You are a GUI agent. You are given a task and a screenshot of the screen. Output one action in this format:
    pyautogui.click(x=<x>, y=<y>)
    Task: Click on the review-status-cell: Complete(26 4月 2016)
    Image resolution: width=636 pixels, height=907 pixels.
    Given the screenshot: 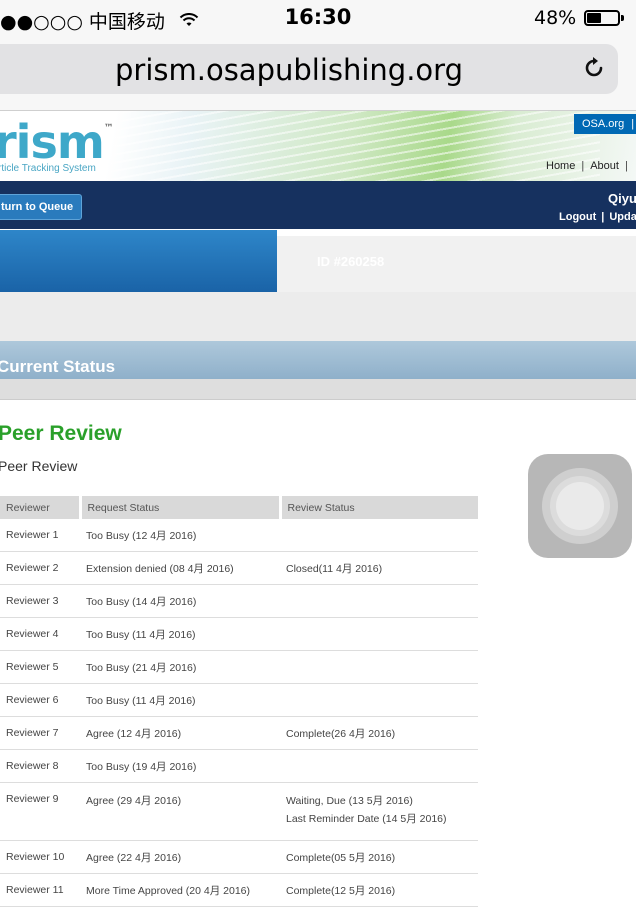 What is the action you would take?
    pyautogui.click(x=379, y=733)
    